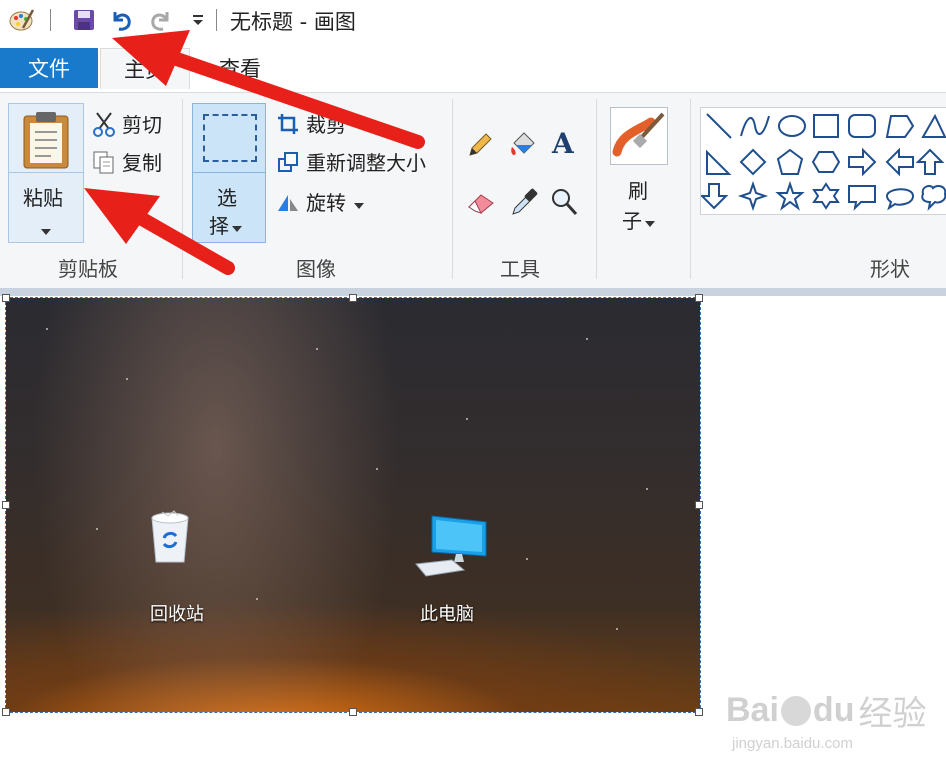  I want to click on text-icon: A, so click(563, 143).